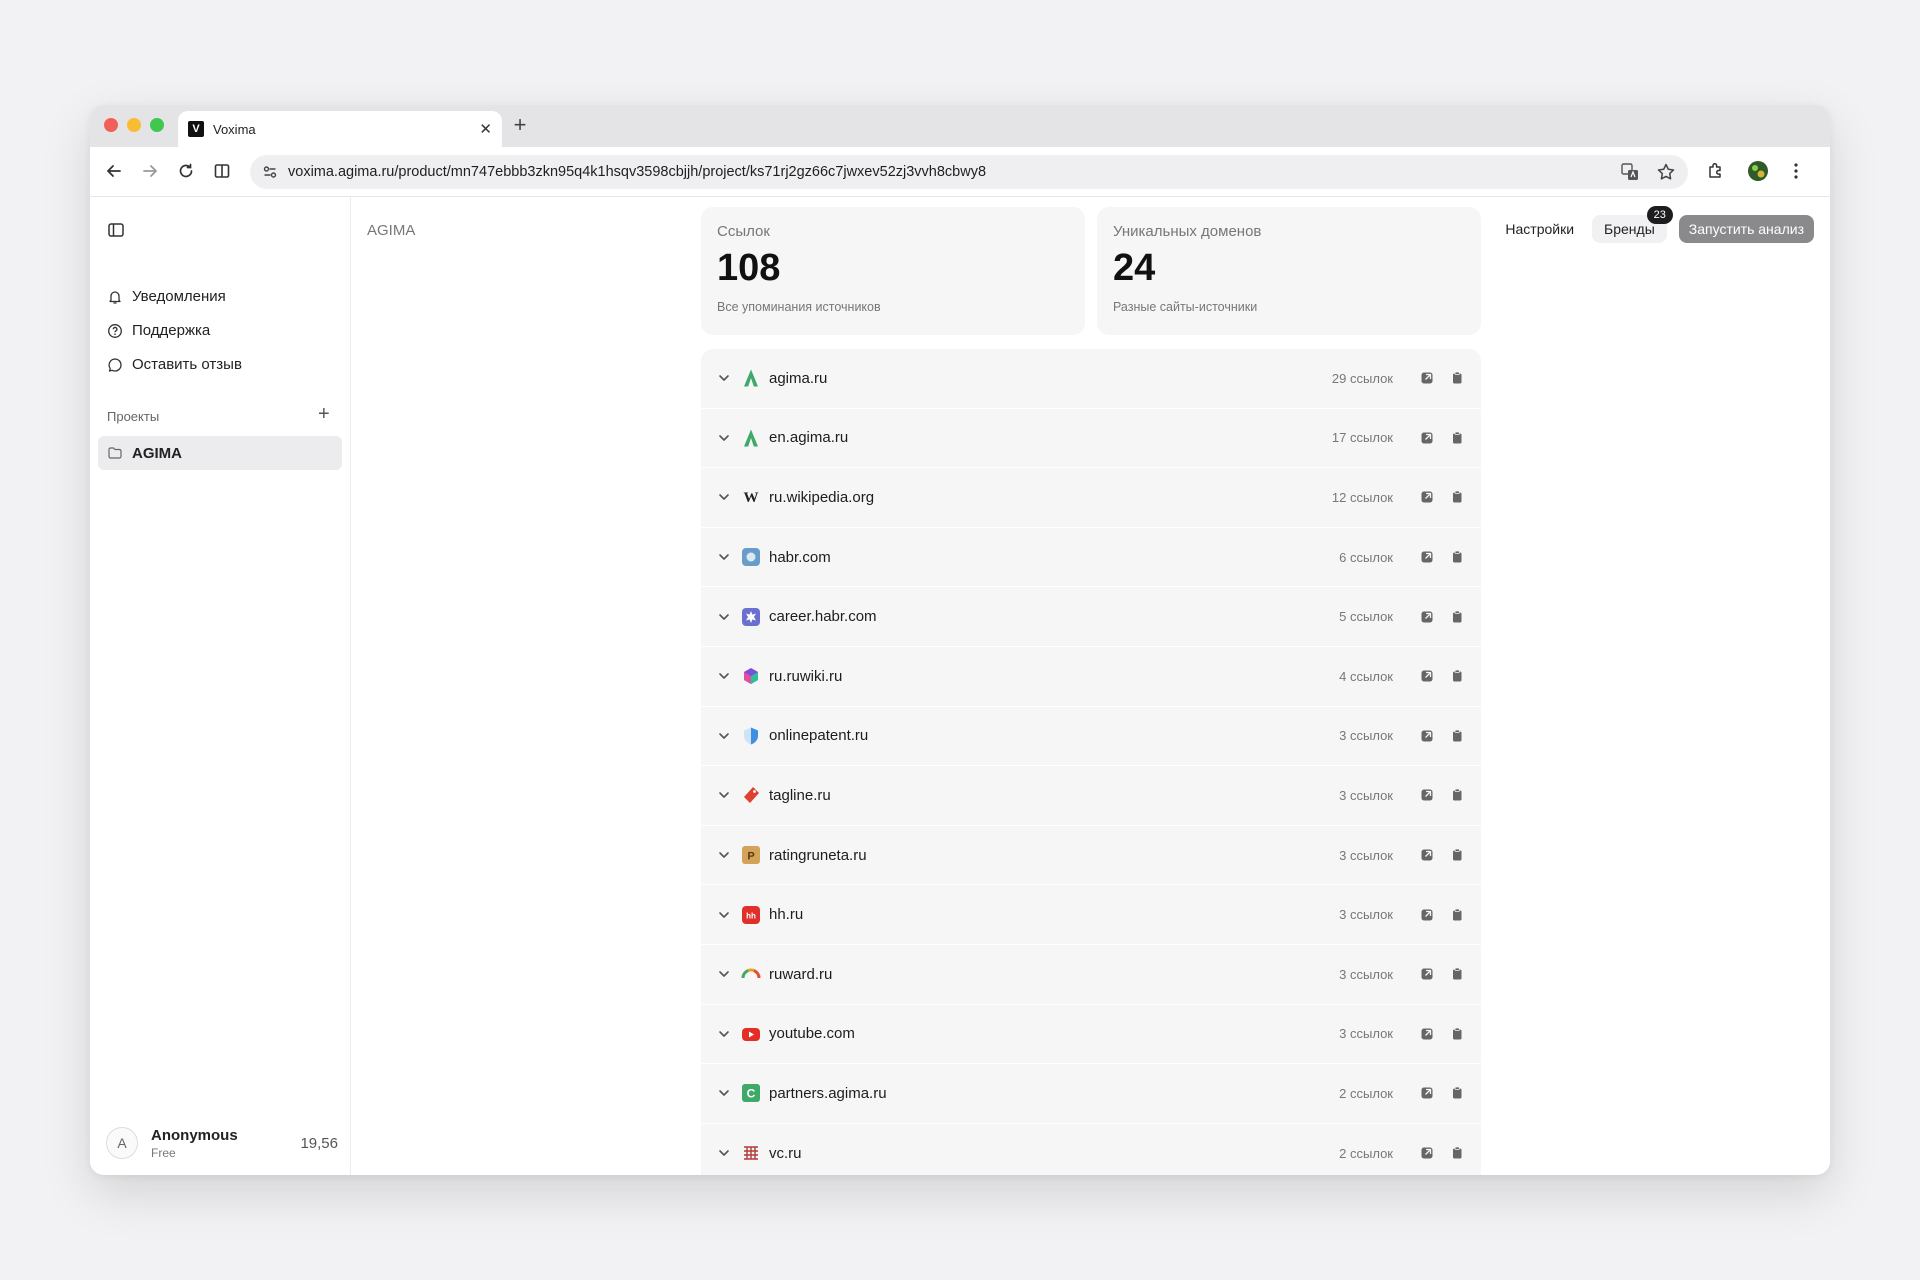  What do you see at coordinates (1091, 796) in the screenshot?
I see `domain-row: tagline.ru 3 ссылок` at bounding box center [1091, 796].